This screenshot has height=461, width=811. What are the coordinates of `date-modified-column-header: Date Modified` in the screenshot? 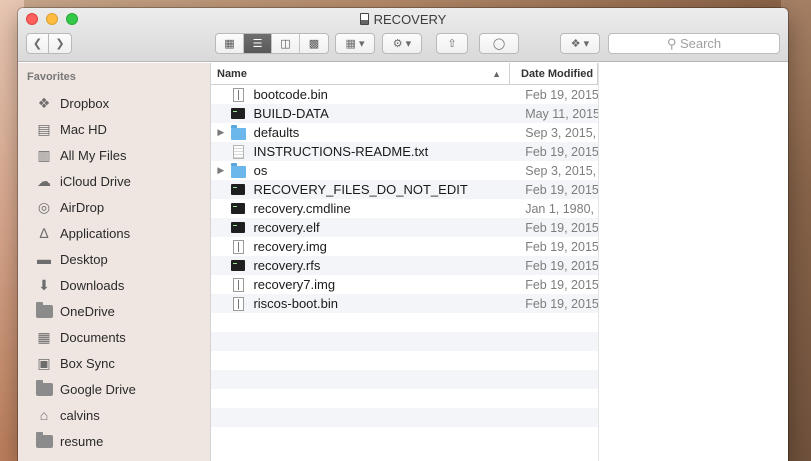 It's located at (554, 73).